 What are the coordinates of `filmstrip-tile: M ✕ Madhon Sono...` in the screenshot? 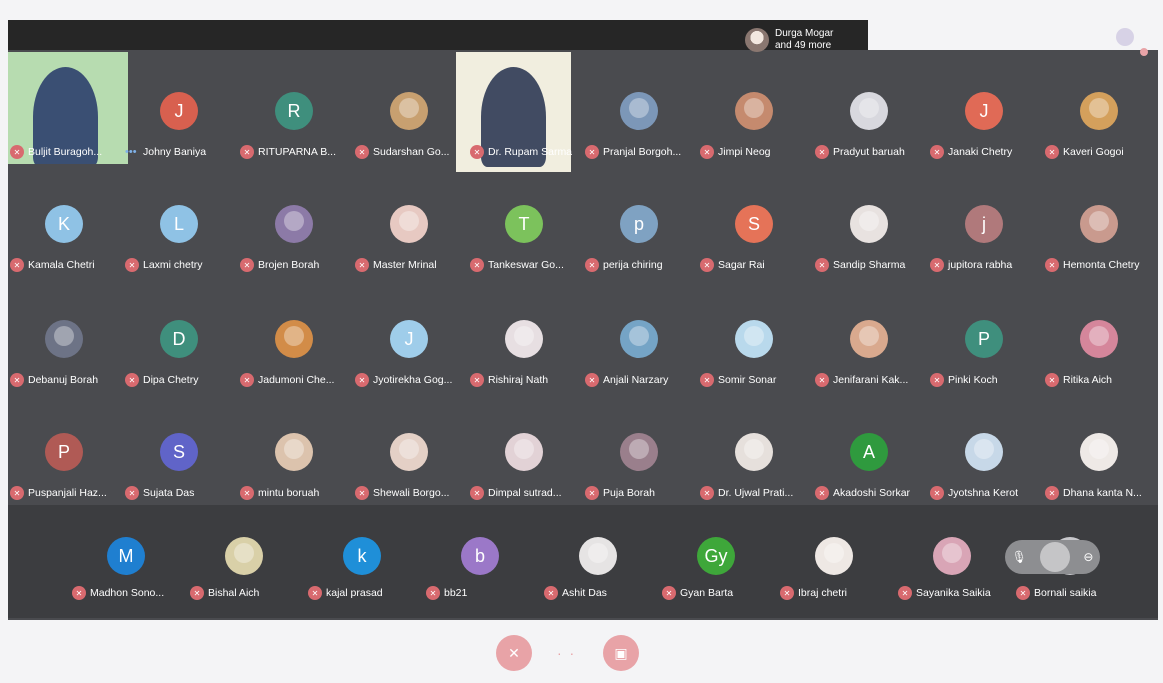 It's located at (128, 553).